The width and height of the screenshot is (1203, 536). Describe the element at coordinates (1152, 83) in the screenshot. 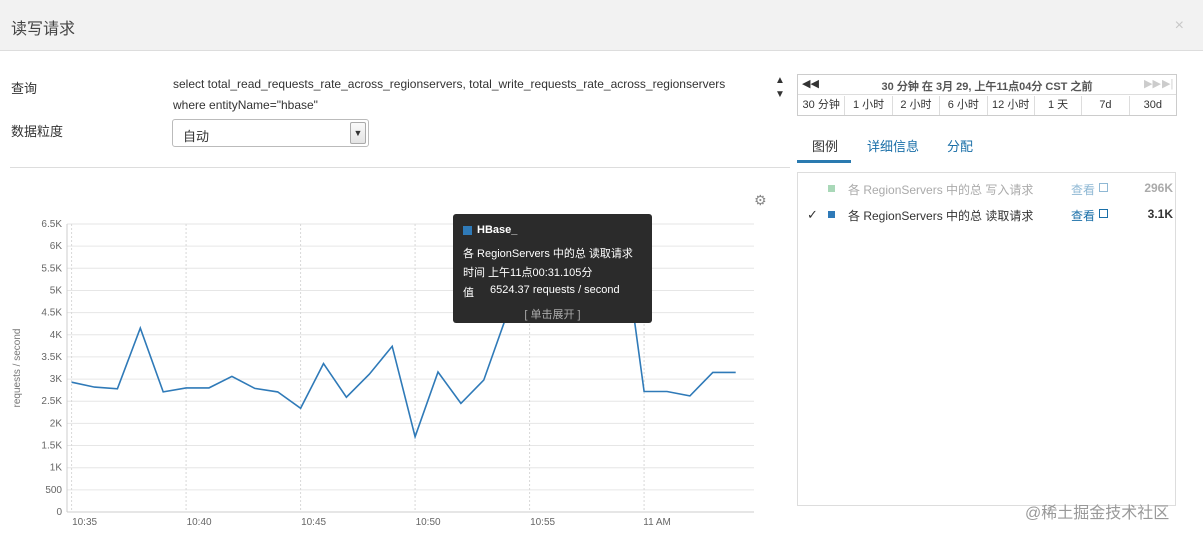

I see `forward-icon: ▶▶` at that location.